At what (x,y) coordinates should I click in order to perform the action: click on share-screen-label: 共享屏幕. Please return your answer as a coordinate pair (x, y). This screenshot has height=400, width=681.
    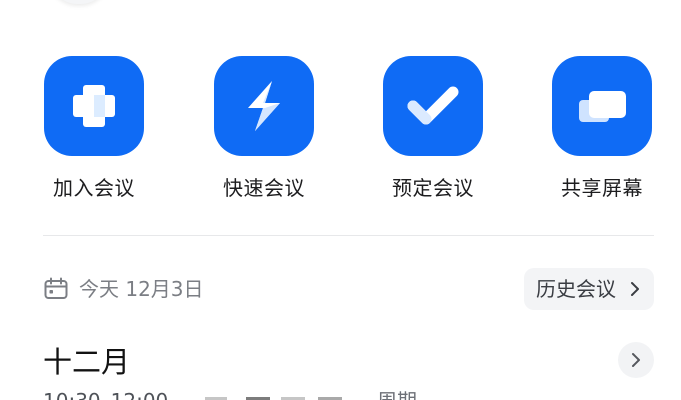
    Looking at the image, I should click on (602, 188).